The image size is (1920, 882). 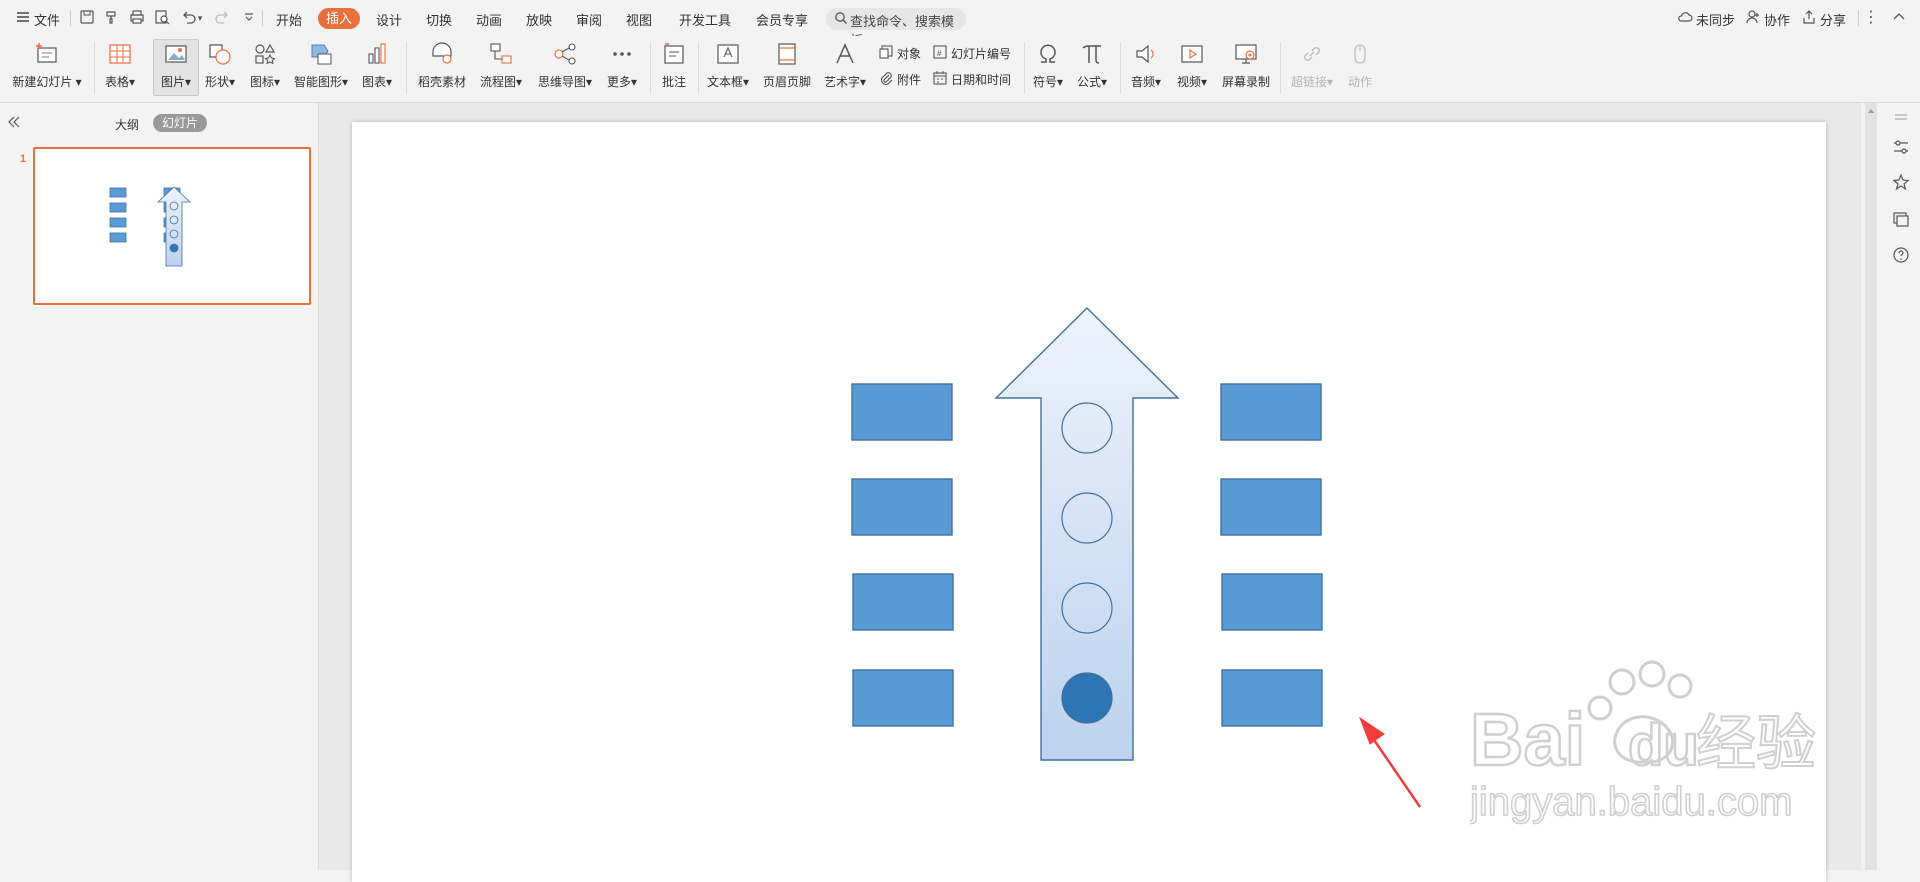 What do you see at coordinates (1092, 68) in the screenshot?
I see `formula-button: 公式▾` at bounding box center [1092, 68].